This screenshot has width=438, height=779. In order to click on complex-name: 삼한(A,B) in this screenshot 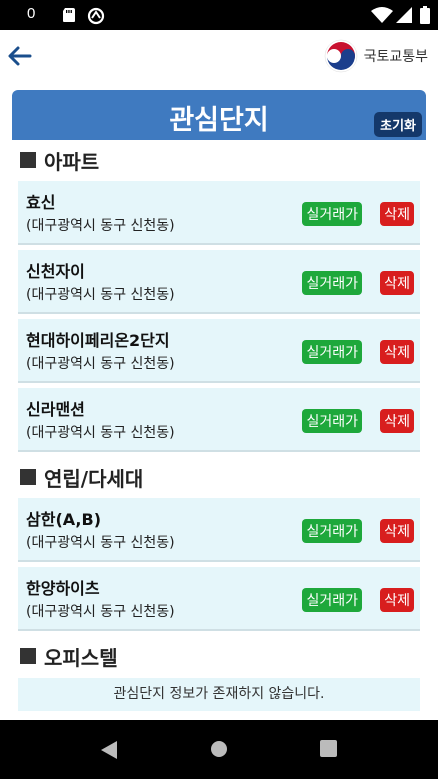, I will do `click(64, 519)`.